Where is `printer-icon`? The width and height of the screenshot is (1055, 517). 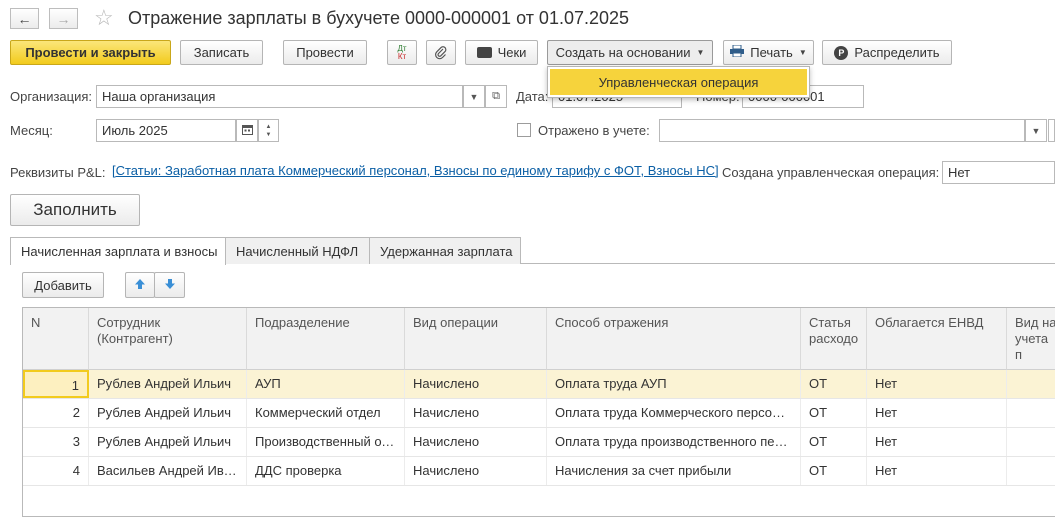
printer-icon is located at coordinates (737, 52).